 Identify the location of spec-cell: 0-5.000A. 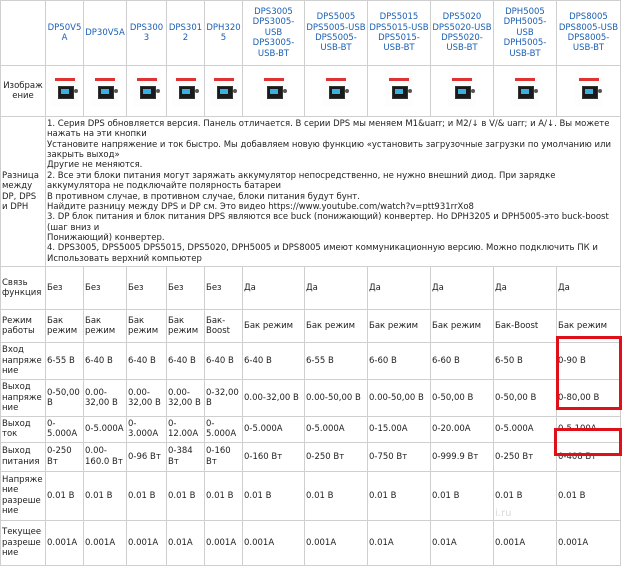
(336, 429).